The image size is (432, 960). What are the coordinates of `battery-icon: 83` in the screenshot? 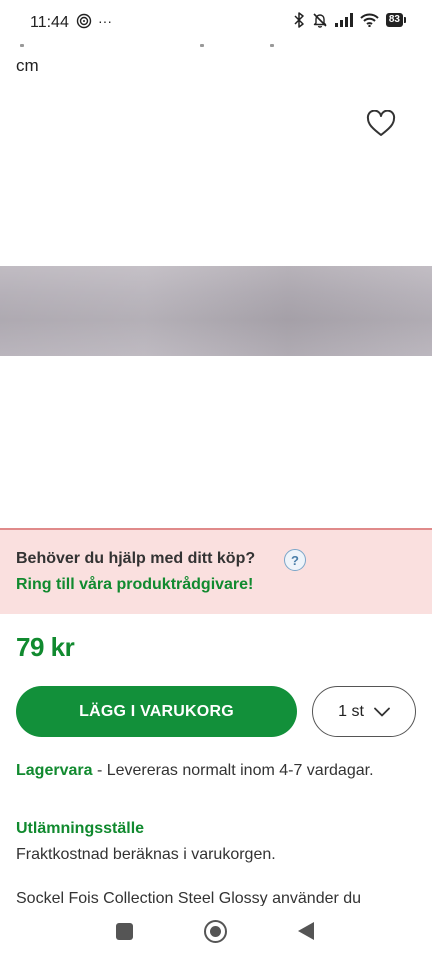 It's located at (395, 20).